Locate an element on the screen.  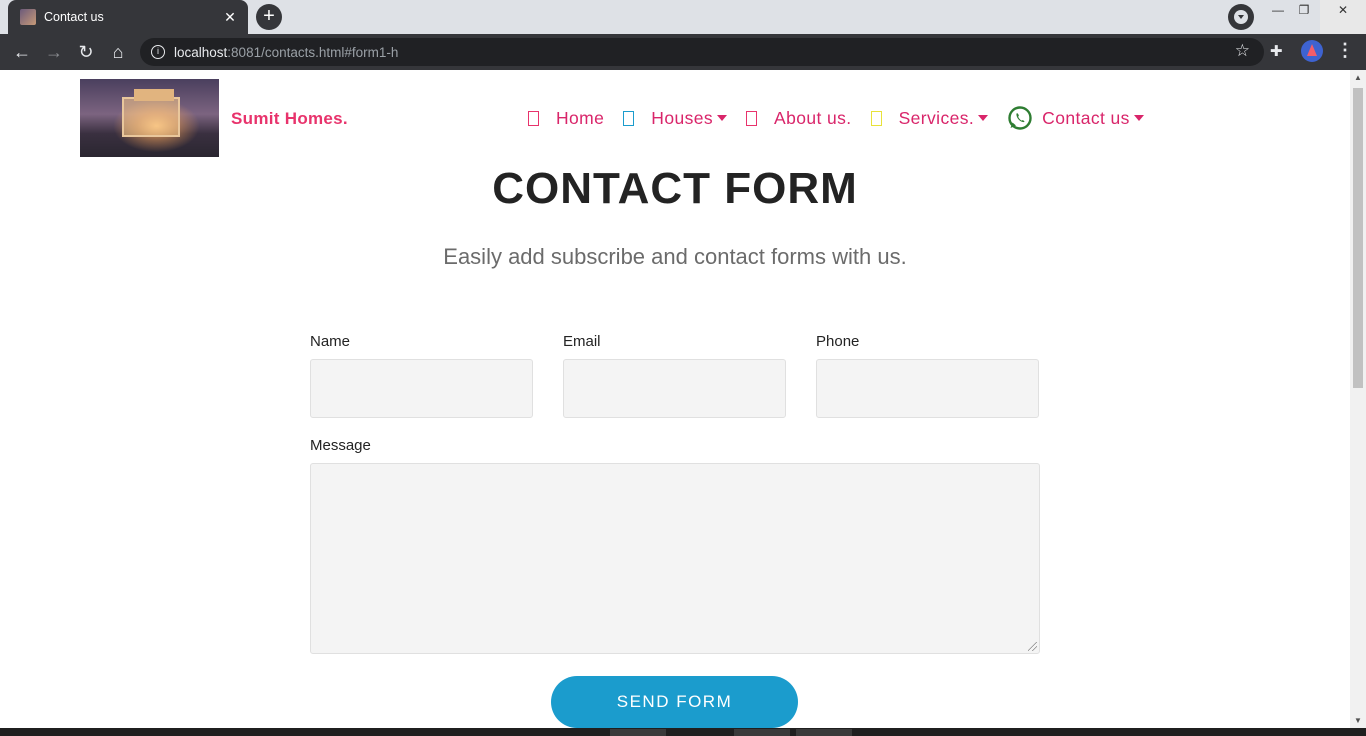
site-logo-image is located at coordinates (149, 118).